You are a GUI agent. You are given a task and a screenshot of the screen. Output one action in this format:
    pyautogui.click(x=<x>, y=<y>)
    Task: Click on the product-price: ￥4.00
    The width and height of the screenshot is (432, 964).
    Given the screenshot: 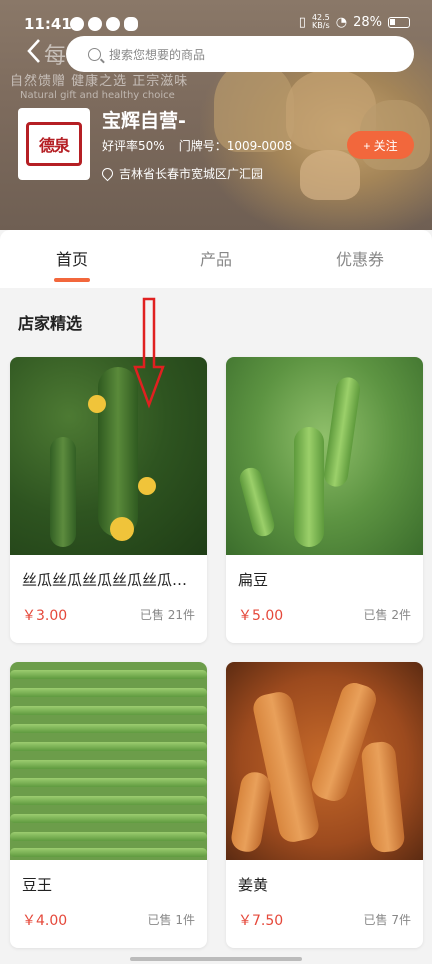 What is the action you would take?
    pyautogui.click(x=45, y=921)
    